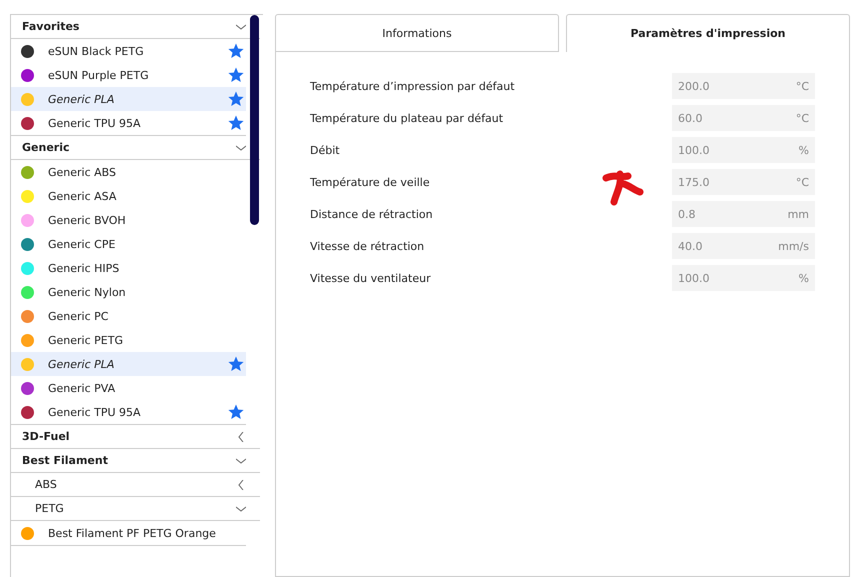  Describe the element at coordinates (793, 246) in the screenshot. I see `unit-label: mm/s` at that location.